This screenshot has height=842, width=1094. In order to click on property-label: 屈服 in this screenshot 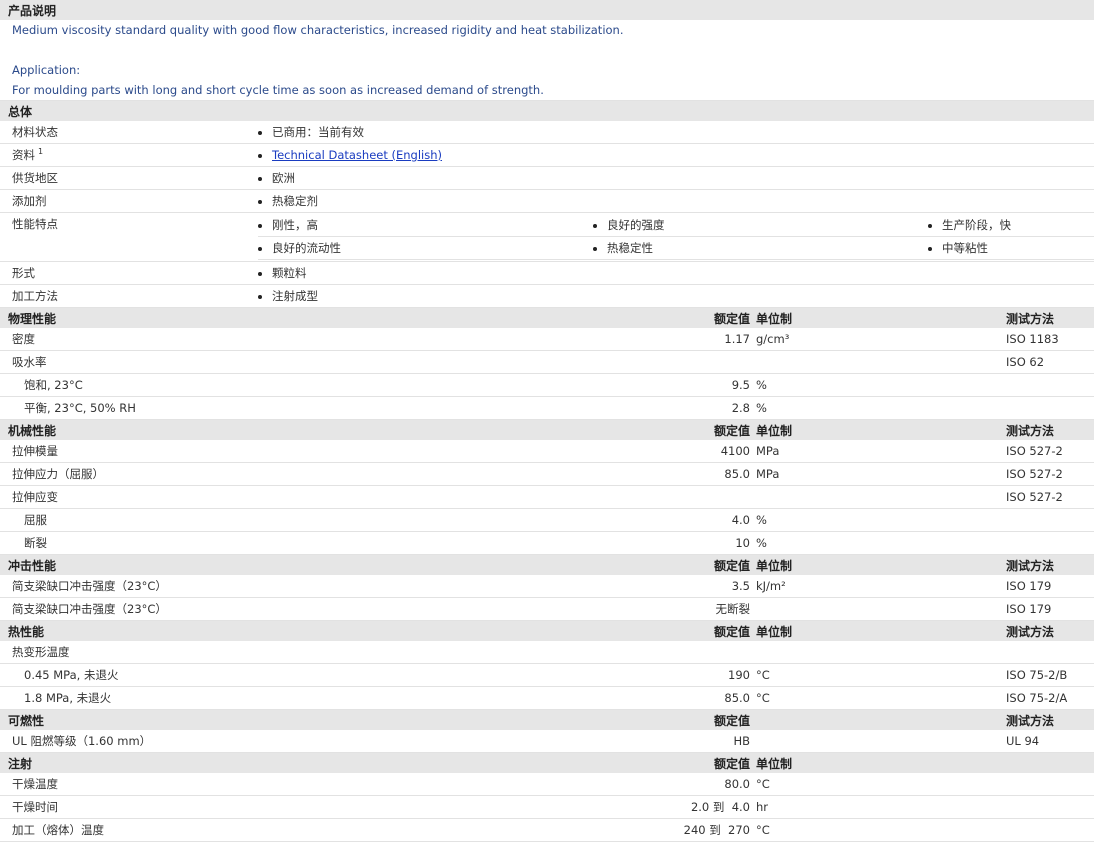, I will do `click(296, 520)`.